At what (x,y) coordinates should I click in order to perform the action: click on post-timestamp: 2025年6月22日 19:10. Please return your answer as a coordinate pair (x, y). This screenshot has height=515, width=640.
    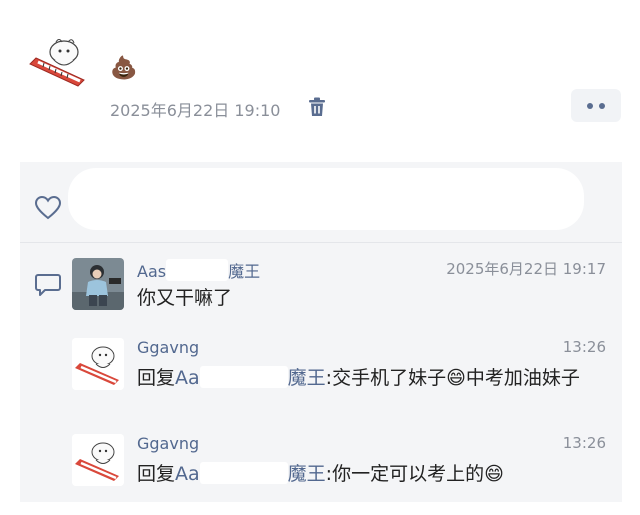
    Looking at the image, I should click on (195, 110).